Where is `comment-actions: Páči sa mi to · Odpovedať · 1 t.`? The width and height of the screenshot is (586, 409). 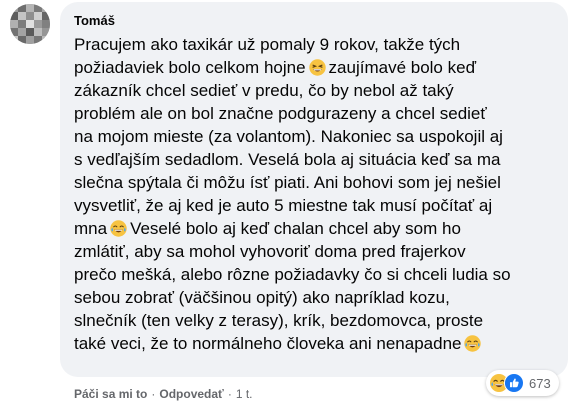
comment-actions: Páči sa mi to · Odpovedať · 1 t. is located at coordinates (163, 394).